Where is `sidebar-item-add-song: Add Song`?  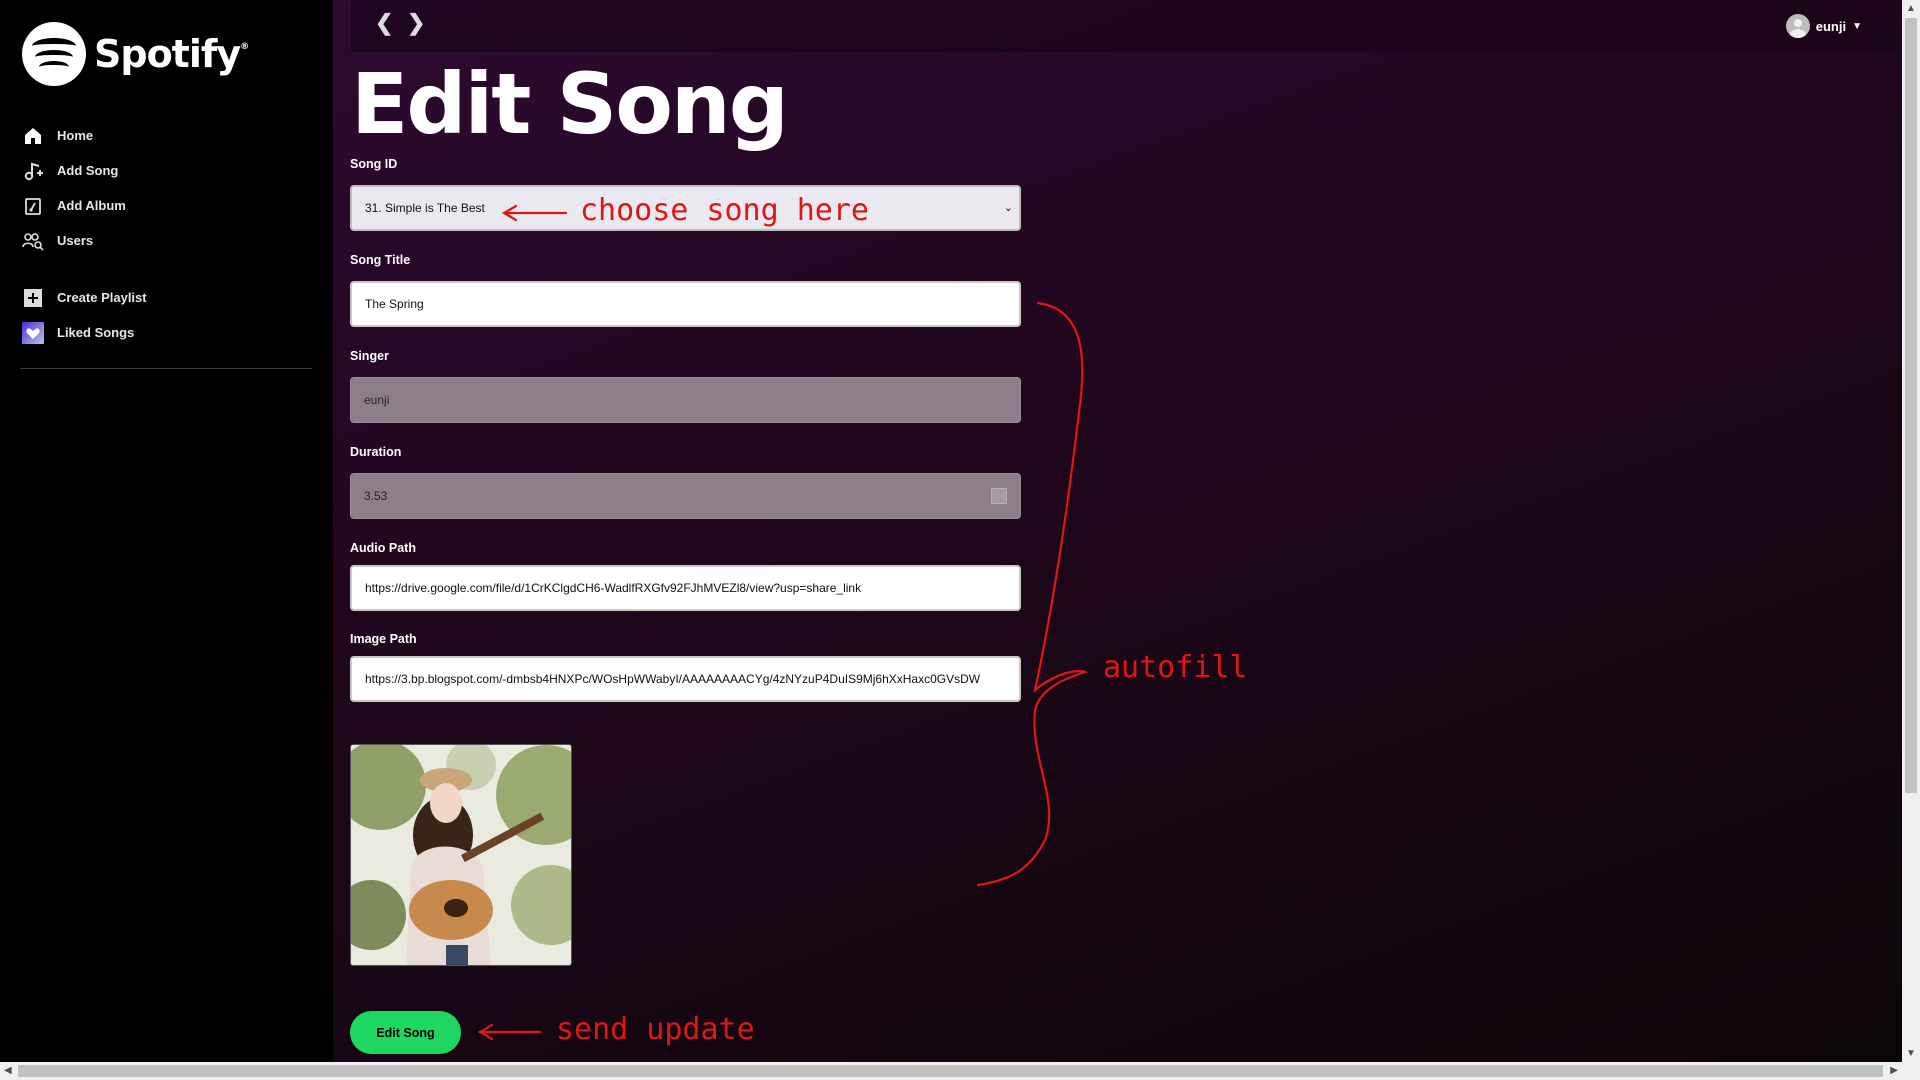
sidebar-item-add-song: Add Song is located at coordinates (167, 170).